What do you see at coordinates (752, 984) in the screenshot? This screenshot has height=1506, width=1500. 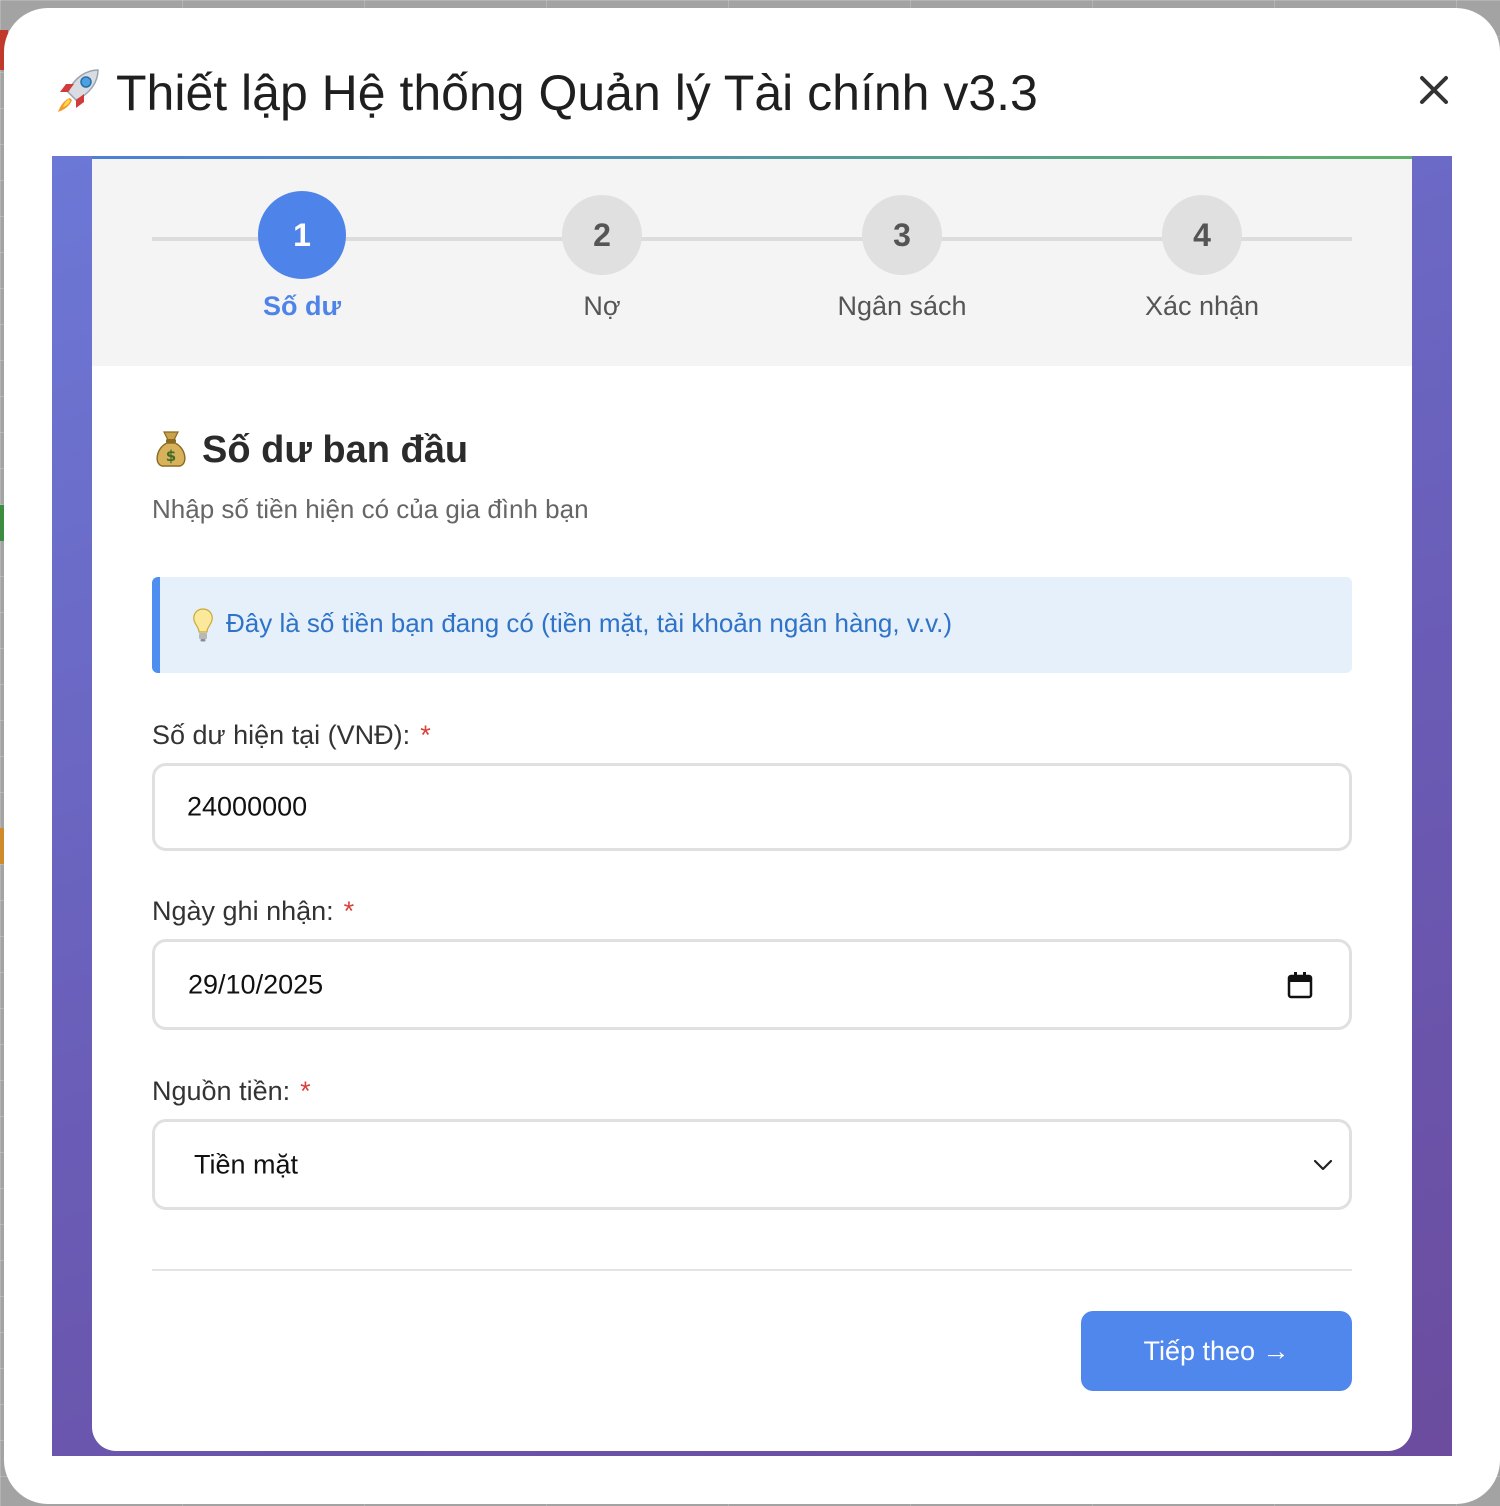 I see `date-input: 29/10/2025` at bounding box center [752, 984].